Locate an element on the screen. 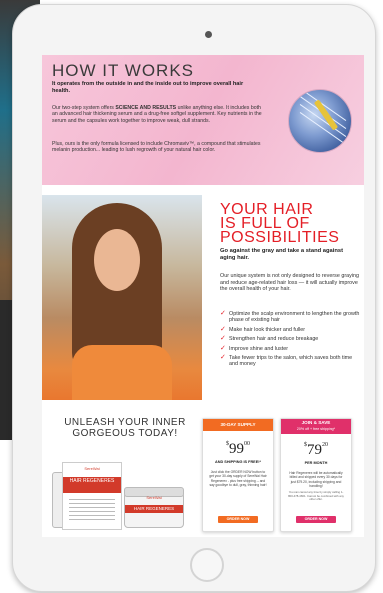 The image size is (383, 593). price-dollars: 99 is located at coordinates (236, 449).